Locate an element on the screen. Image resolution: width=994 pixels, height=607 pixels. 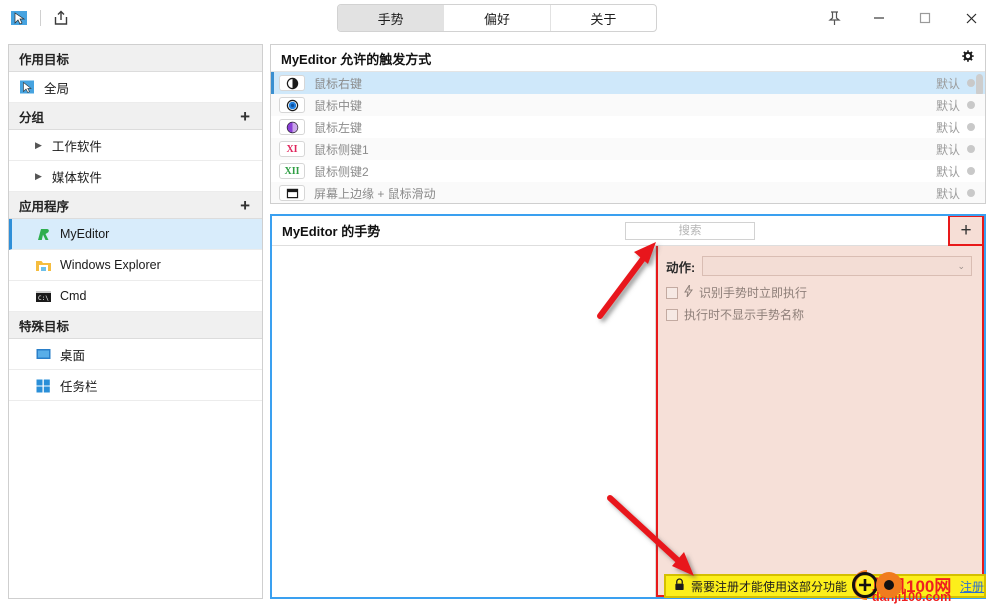
checkbox-immediate is located at coordinates (672, 292).